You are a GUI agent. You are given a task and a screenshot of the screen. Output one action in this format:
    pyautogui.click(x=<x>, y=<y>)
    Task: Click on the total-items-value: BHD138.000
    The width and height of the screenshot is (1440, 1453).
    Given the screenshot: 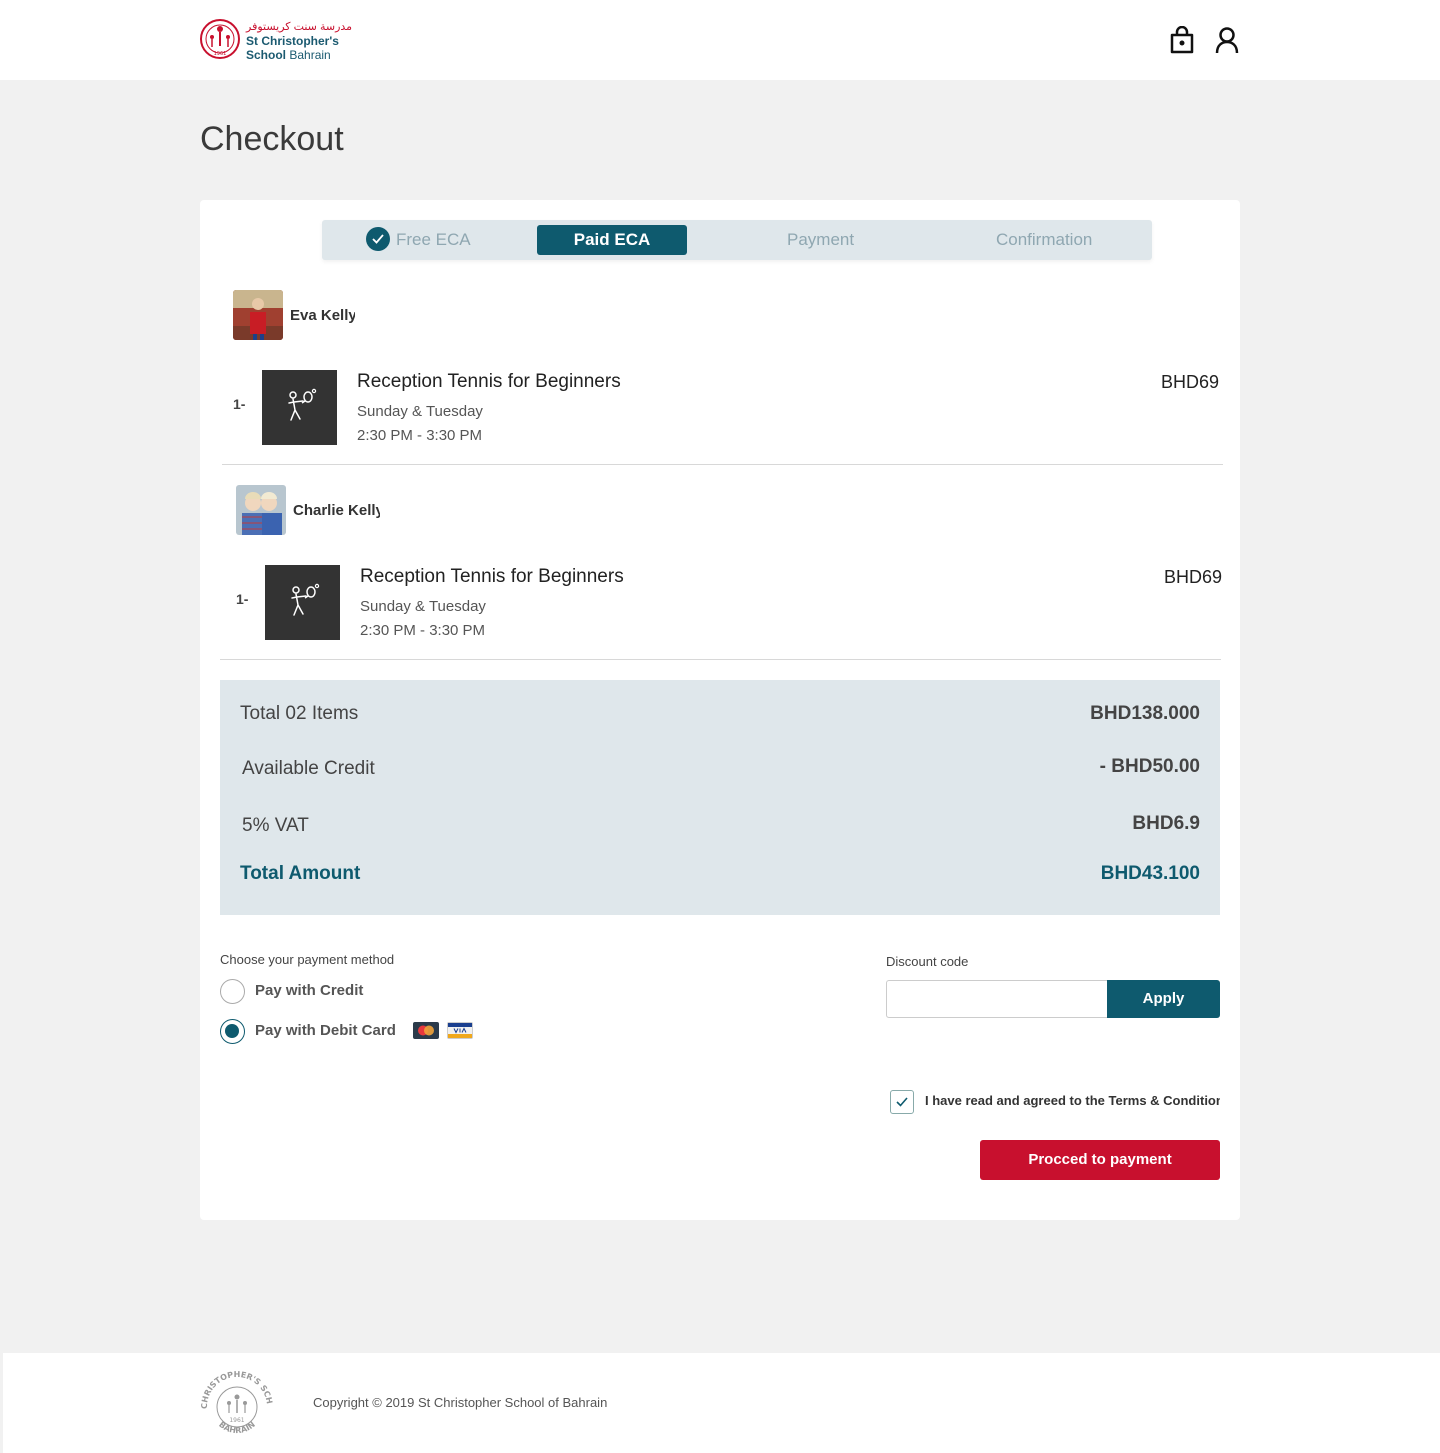 What is the action you would take?
    pyautogui.click(x=1145, y=713)
    